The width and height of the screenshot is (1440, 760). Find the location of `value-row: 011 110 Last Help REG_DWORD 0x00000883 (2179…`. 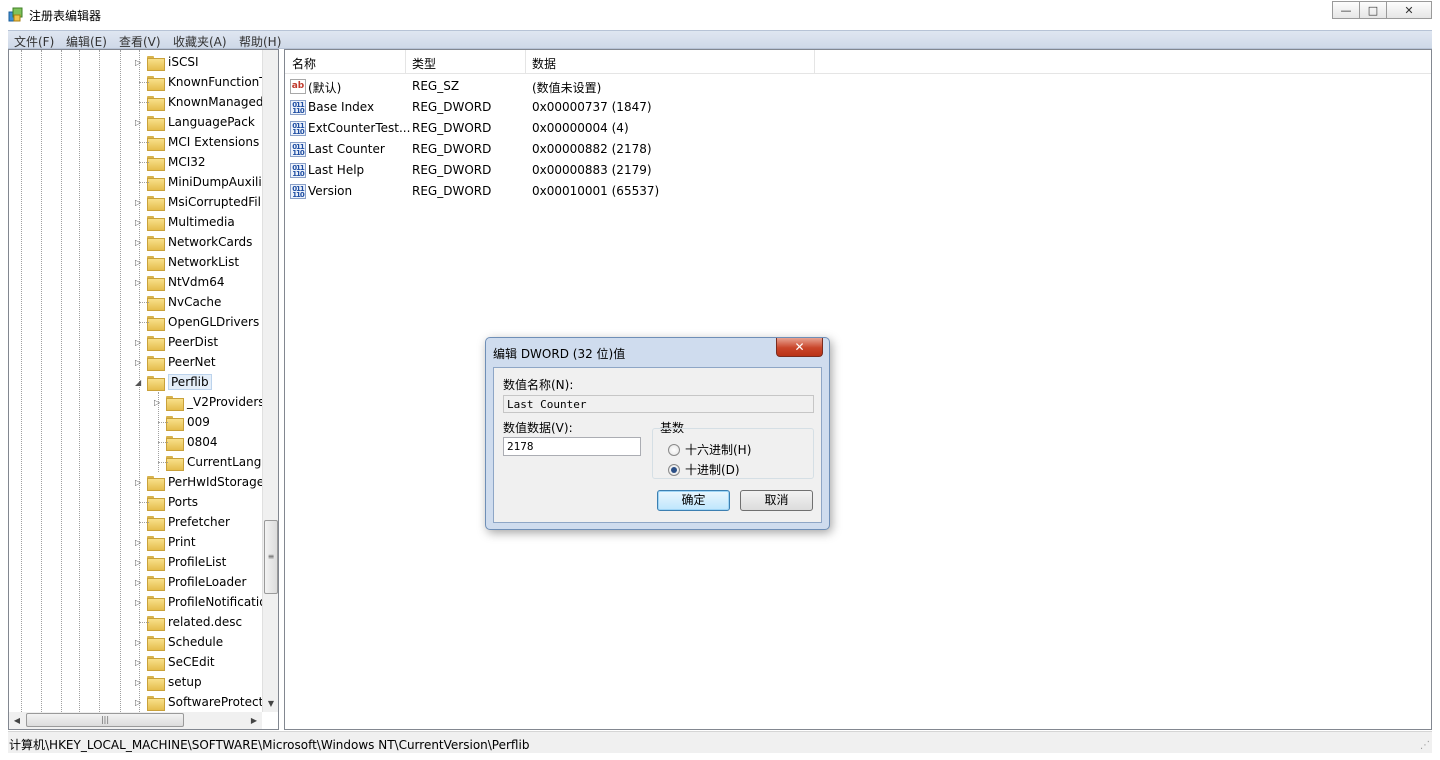

value-row: 011 110 Last Help REG_DWORD 0x00000883 (2179… is located at coordinates (858, 170).